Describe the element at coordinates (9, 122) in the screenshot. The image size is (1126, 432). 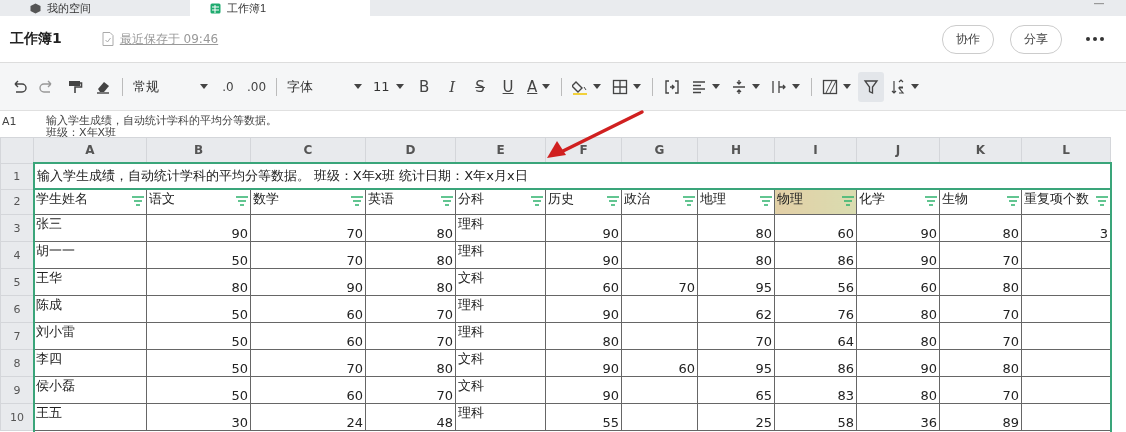
I see `cell-reference: A1` at that location.